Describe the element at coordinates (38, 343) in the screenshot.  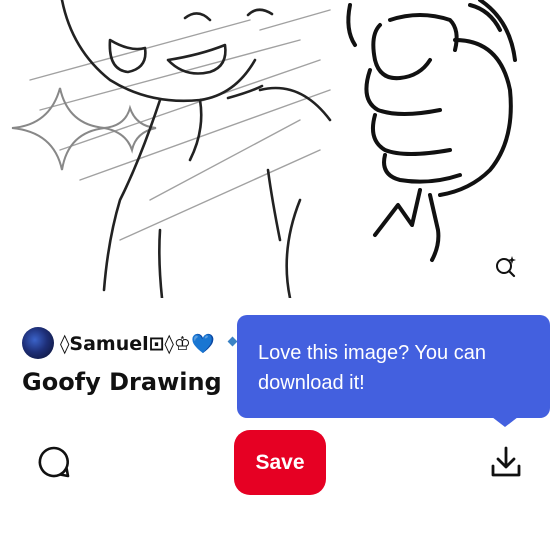
I see `avatar` at that location.